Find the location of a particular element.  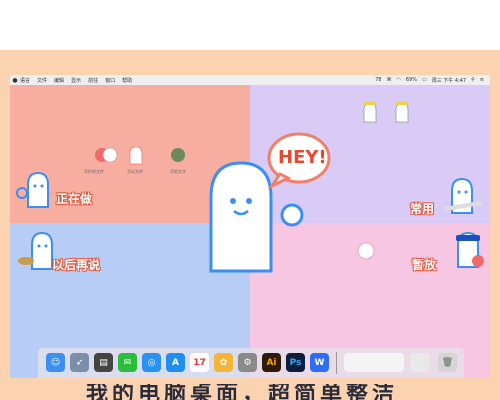

menu-item-edit: 编辑 is located at coordinates (59, 80).